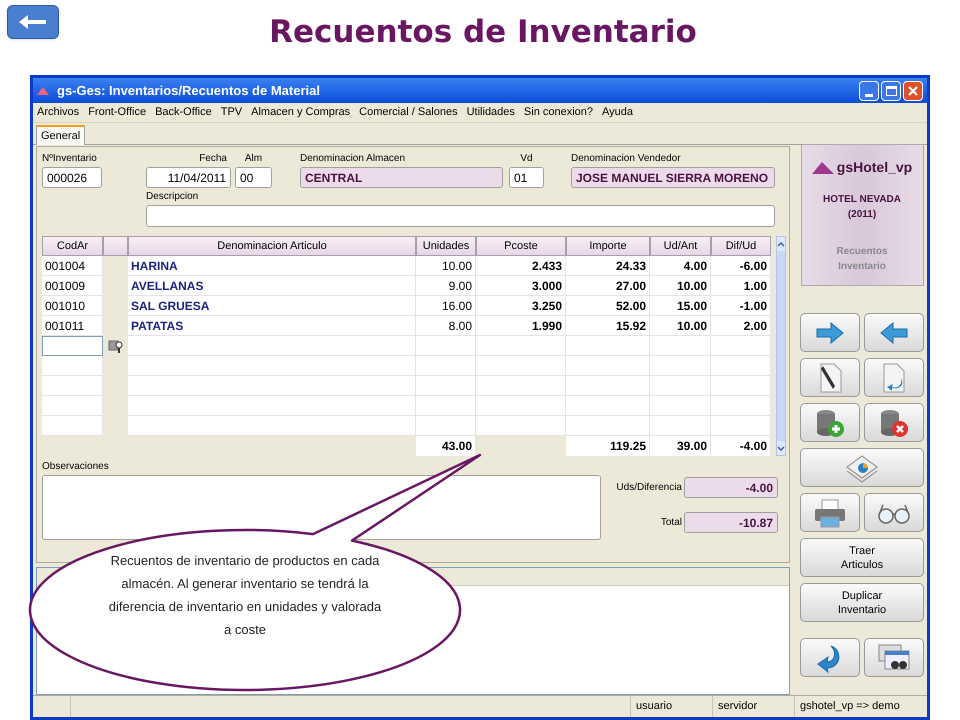 The height and width of the screenshot is (720, 960). I want to click on table-cell: 001010, so click(72, 306).